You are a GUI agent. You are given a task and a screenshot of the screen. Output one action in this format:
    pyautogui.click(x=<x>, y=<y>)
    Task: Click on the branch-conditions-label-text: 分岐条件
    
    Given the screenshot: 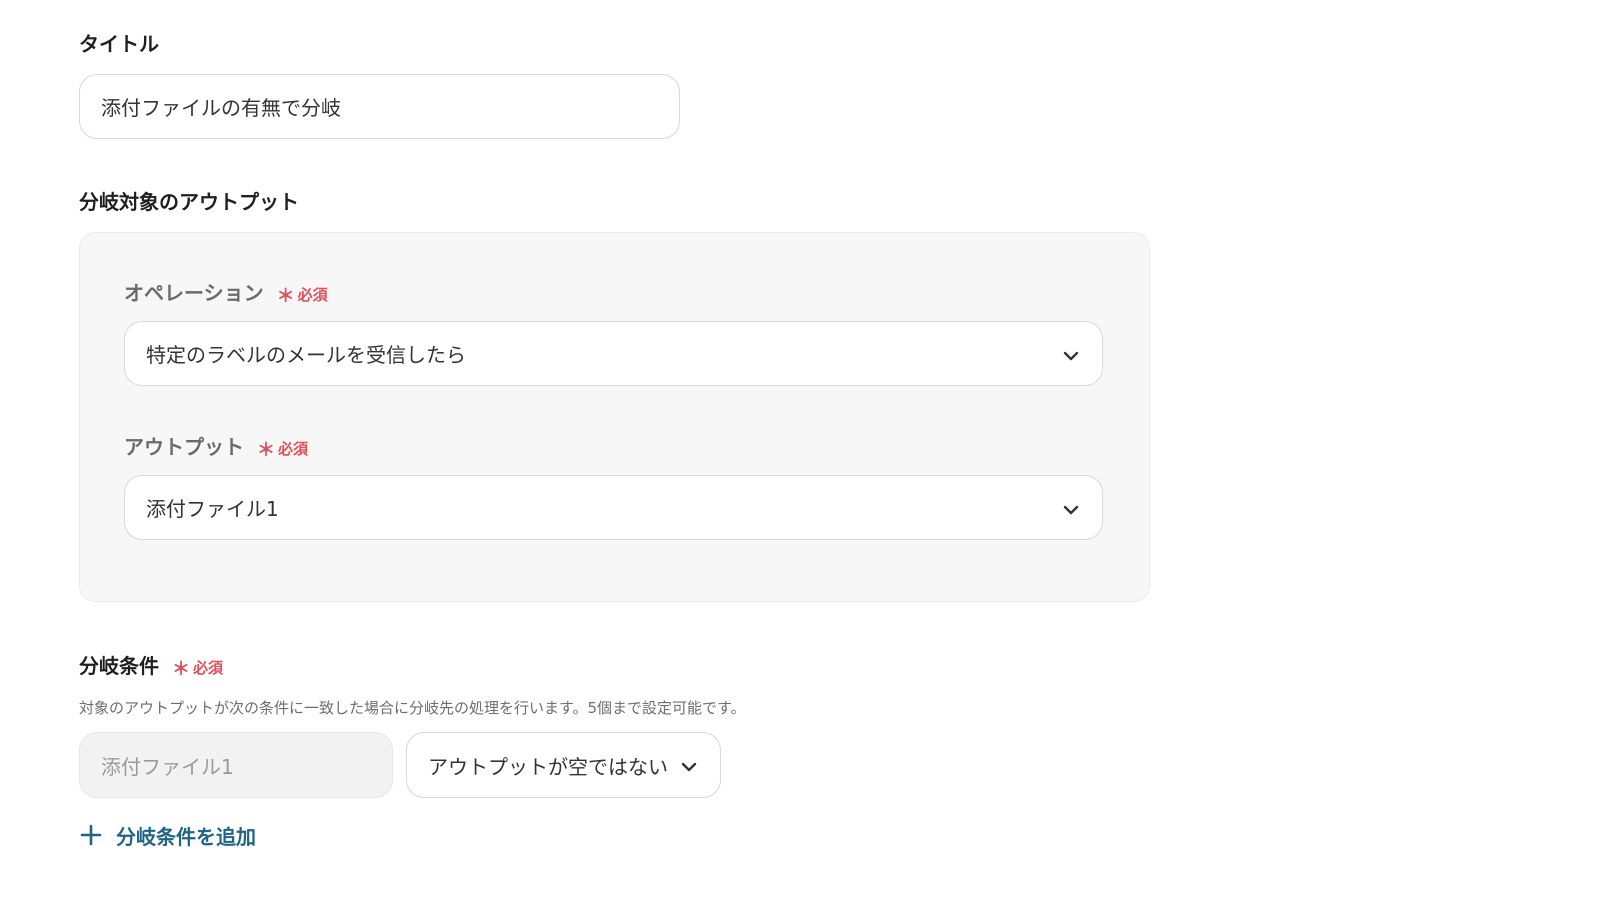 What is the action you would take?
    pyautogui.click(x=119, y=666)
    